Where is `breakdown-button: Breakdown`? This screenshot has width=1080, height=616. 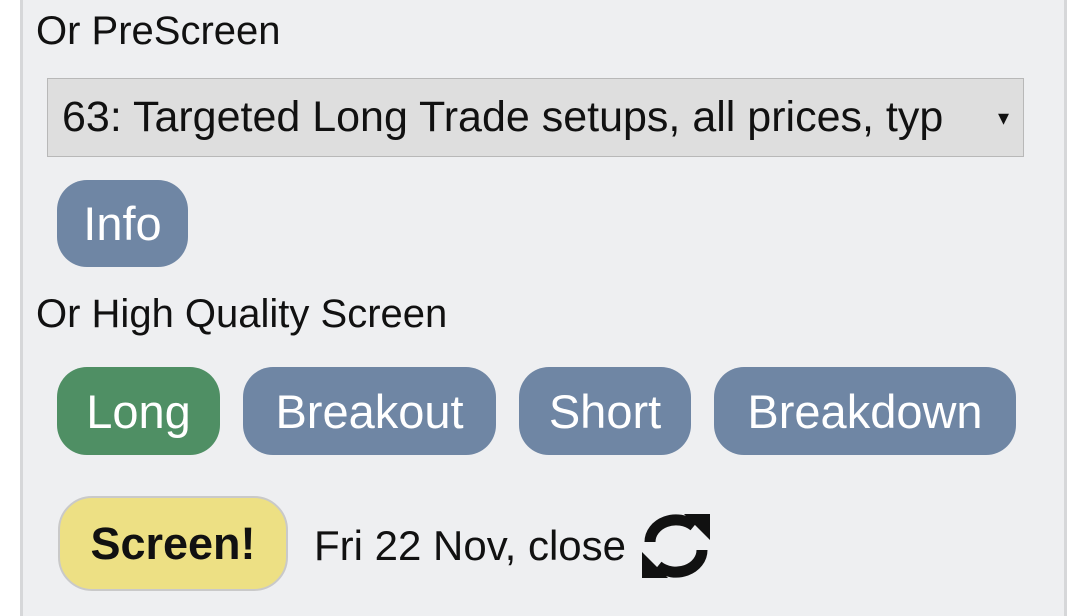 breakdown-button: Breakdown is located at coordinates (865, 411).